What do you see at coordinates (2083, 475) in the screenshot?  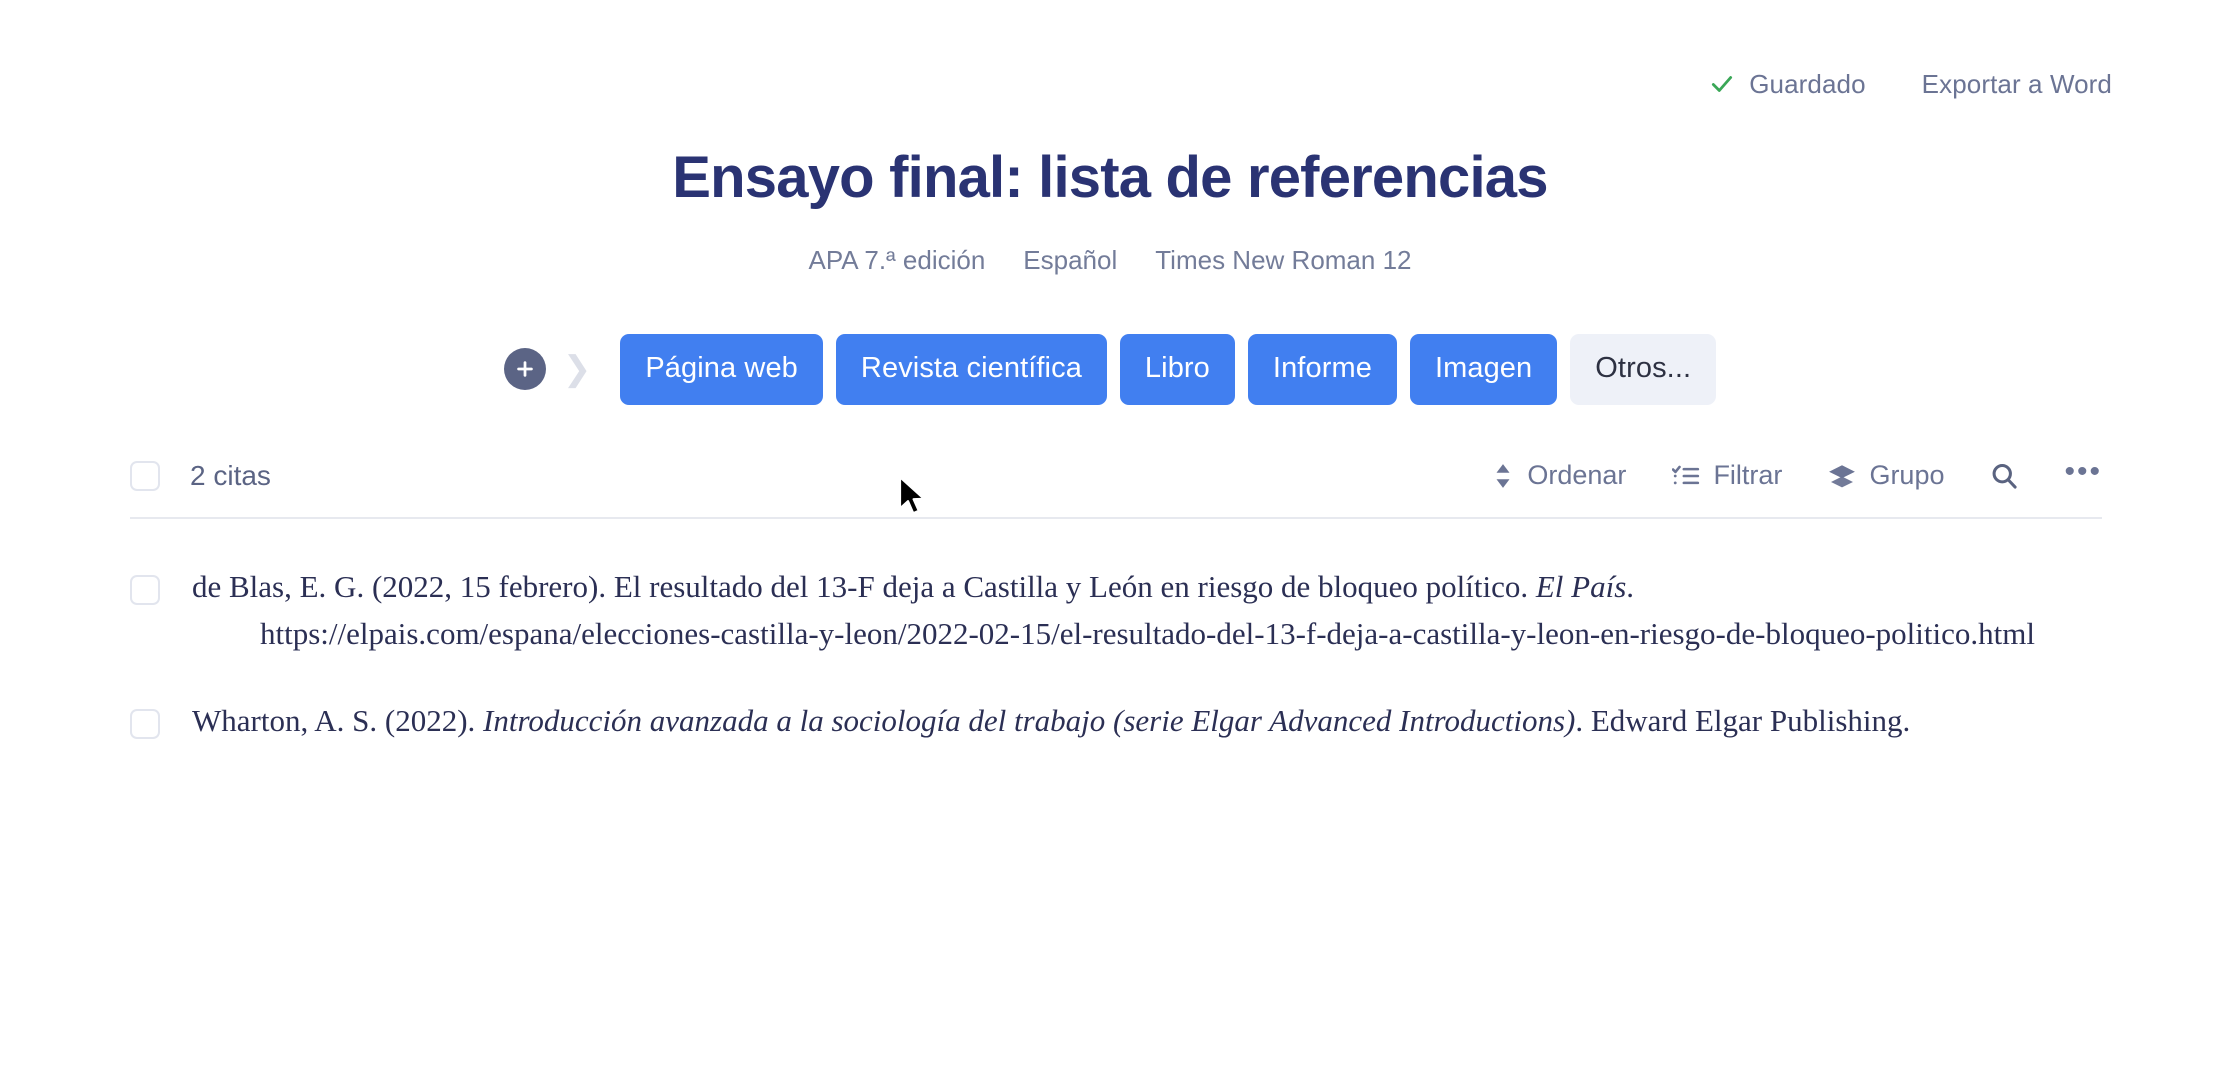 I see `more-horizontal-icon: •••` at bounding box center [2083, 475].